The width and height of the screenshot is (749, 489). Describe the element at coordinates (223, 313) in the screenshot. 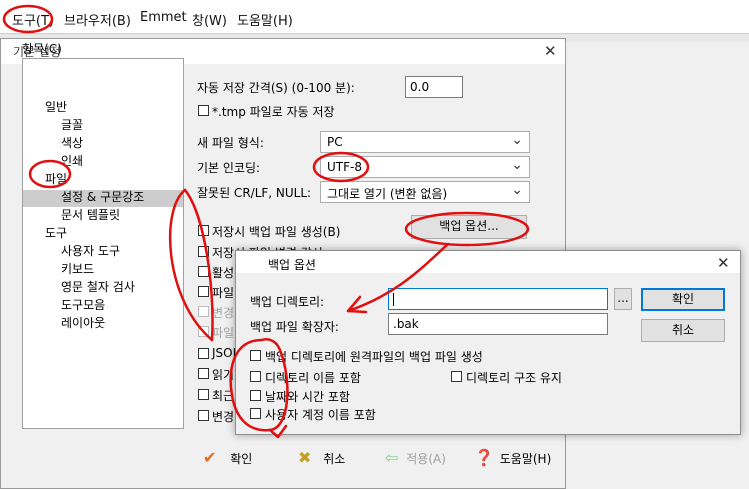

I see `change-label: 변경` at that location.